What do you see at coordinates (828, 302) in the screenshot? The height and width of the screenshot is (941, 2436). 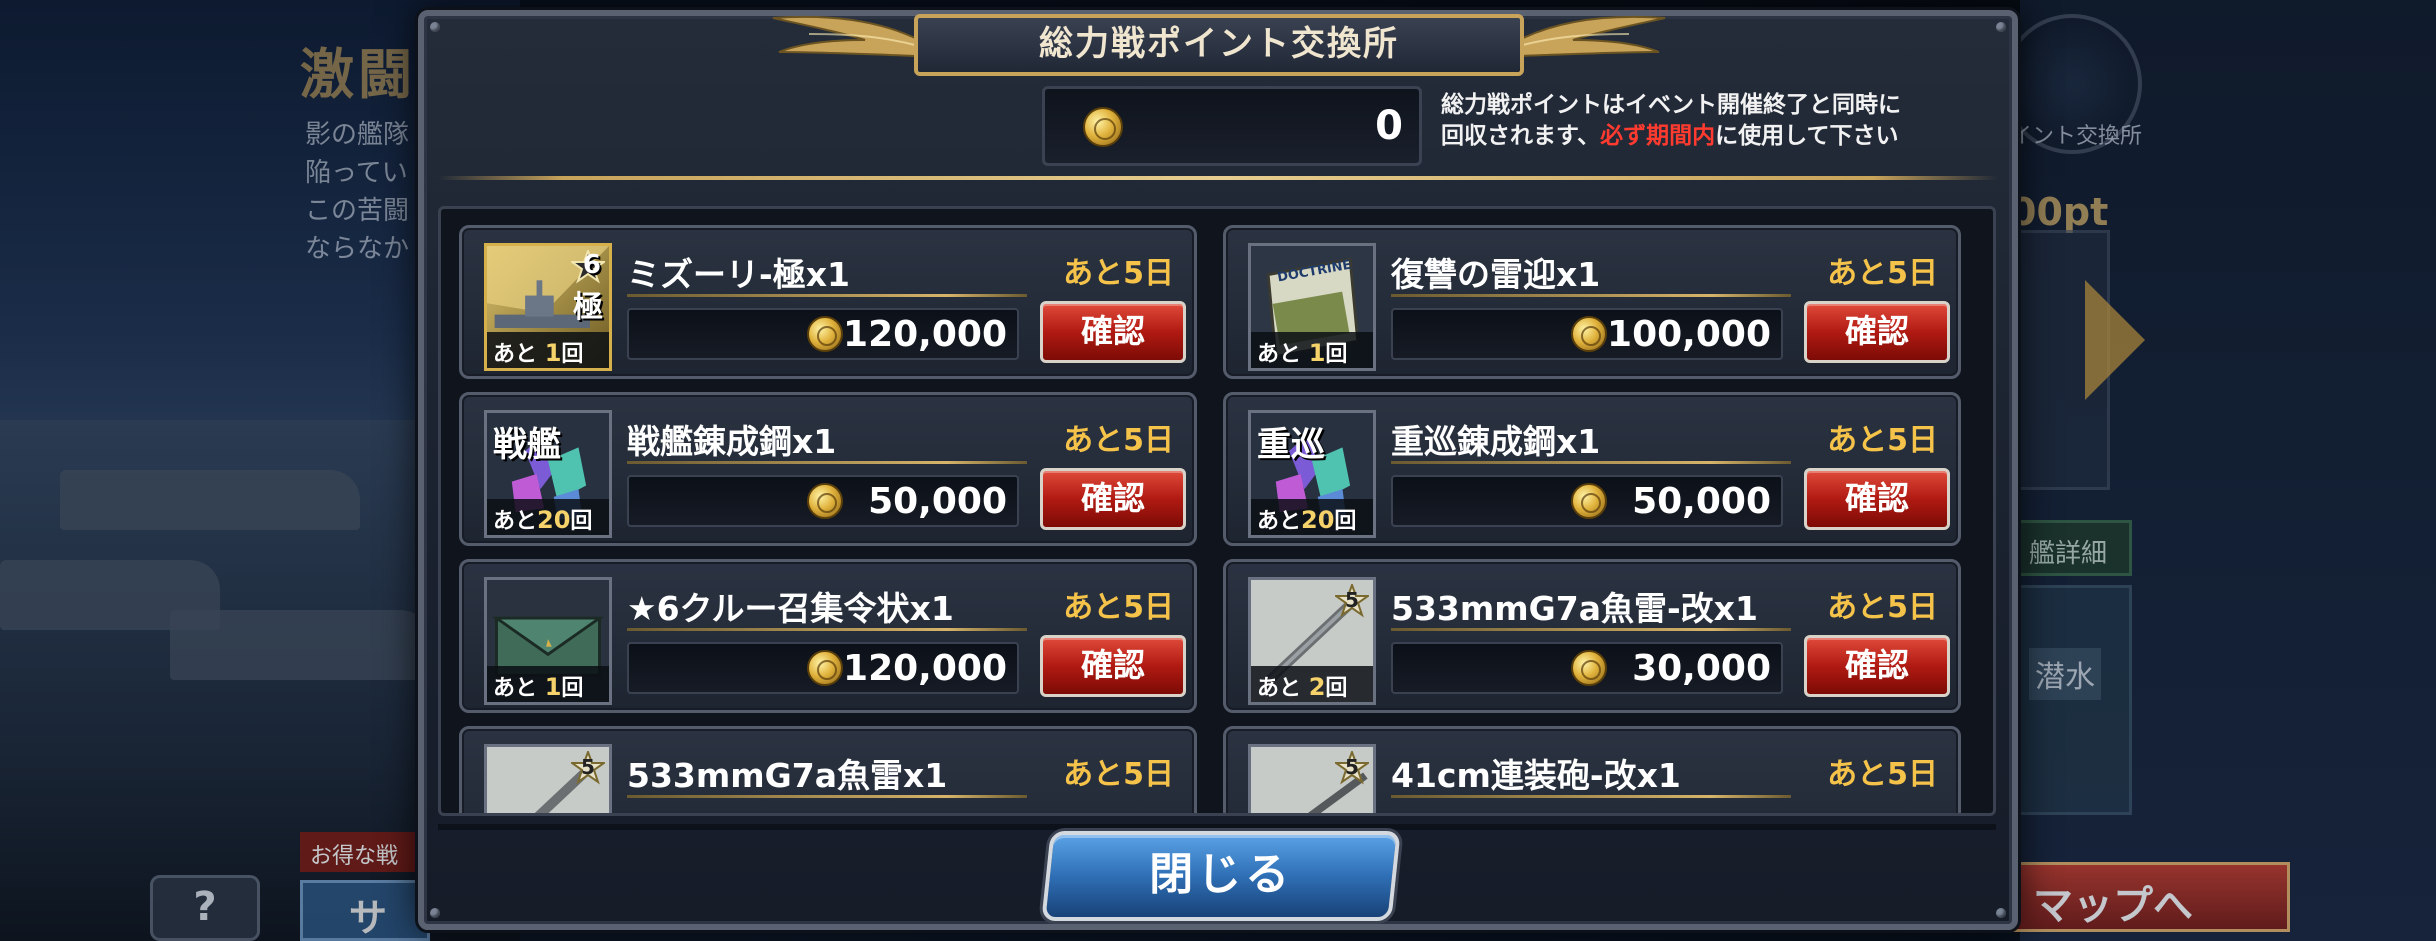 I see `exchange-item: 6 極 あと 1回 ミズーリ-極x1 あと5日 120,000 確認` at bounding box center [828, 302].